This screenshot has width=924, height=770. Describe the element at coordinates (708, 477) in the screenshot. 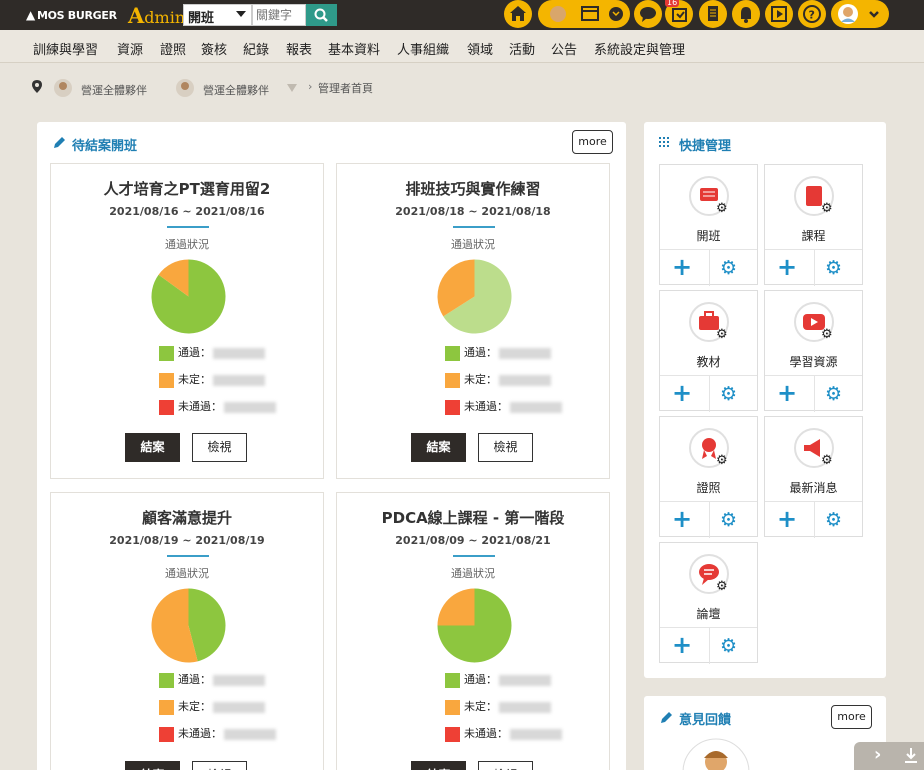

I see `quick-tile-certificate: ⚙ 證照 + ⚙` at that location.